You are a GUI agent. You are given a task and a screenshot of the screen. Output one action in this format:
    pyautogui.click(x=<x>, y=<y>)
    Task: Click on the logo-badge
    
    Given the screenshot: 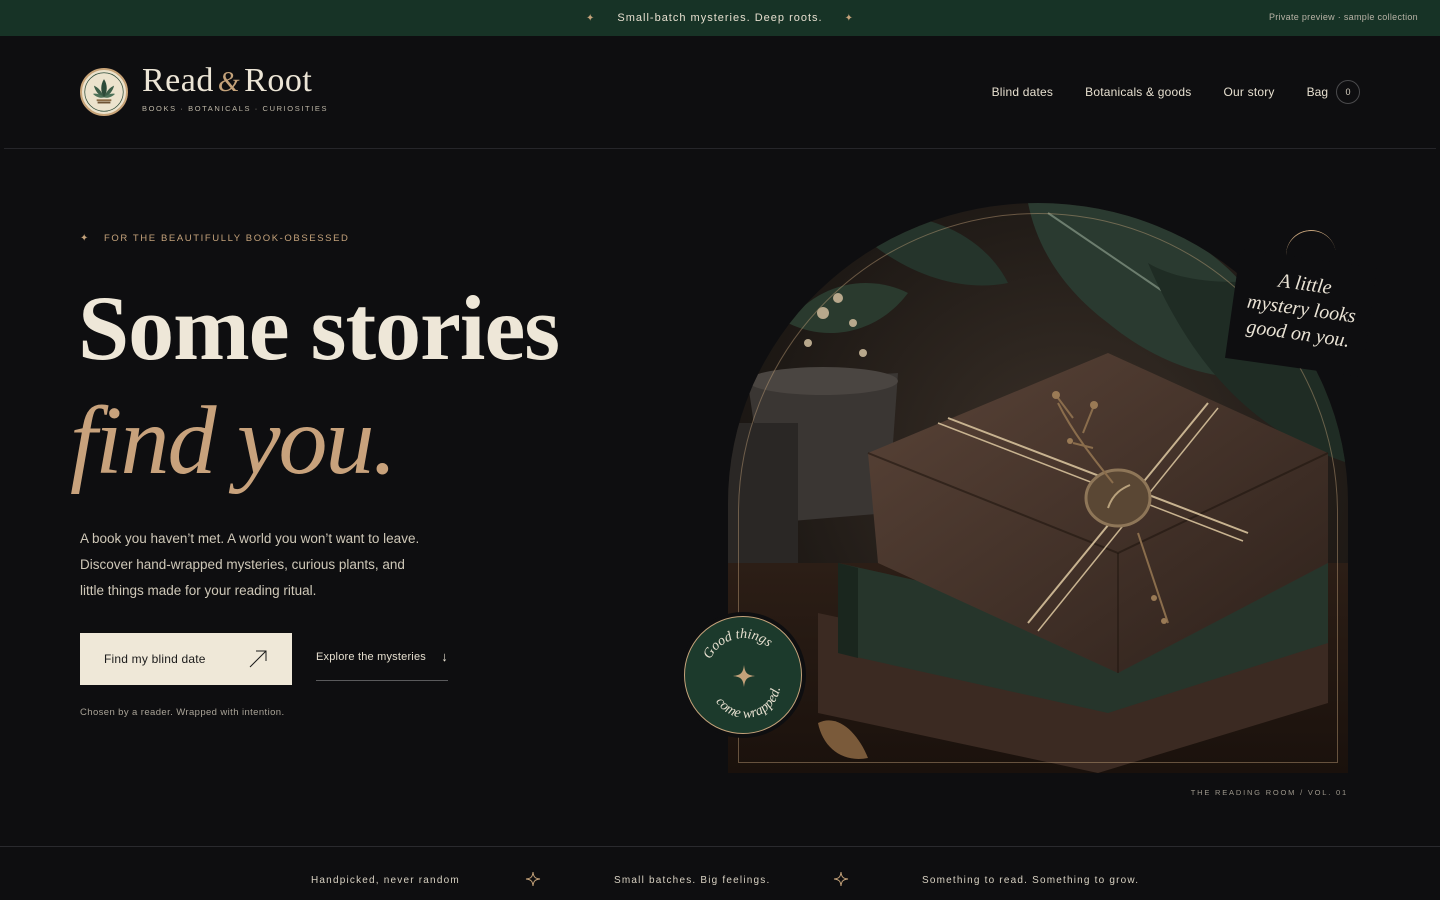 What is the action you would take?
    pyautogui.click(x=104, y=92)
    